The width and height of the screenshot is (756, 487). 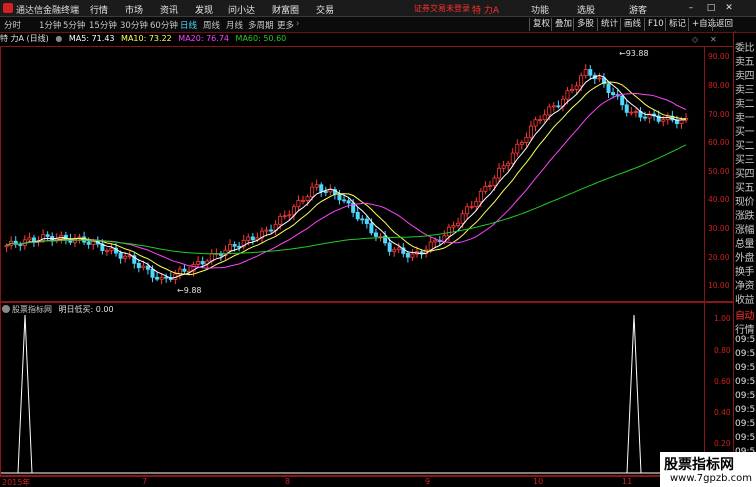 What do you see at coordinates (325, 9) in the screenshot?
I see `menu-jiaoyi: 交易` at bounding box center [325, 9].